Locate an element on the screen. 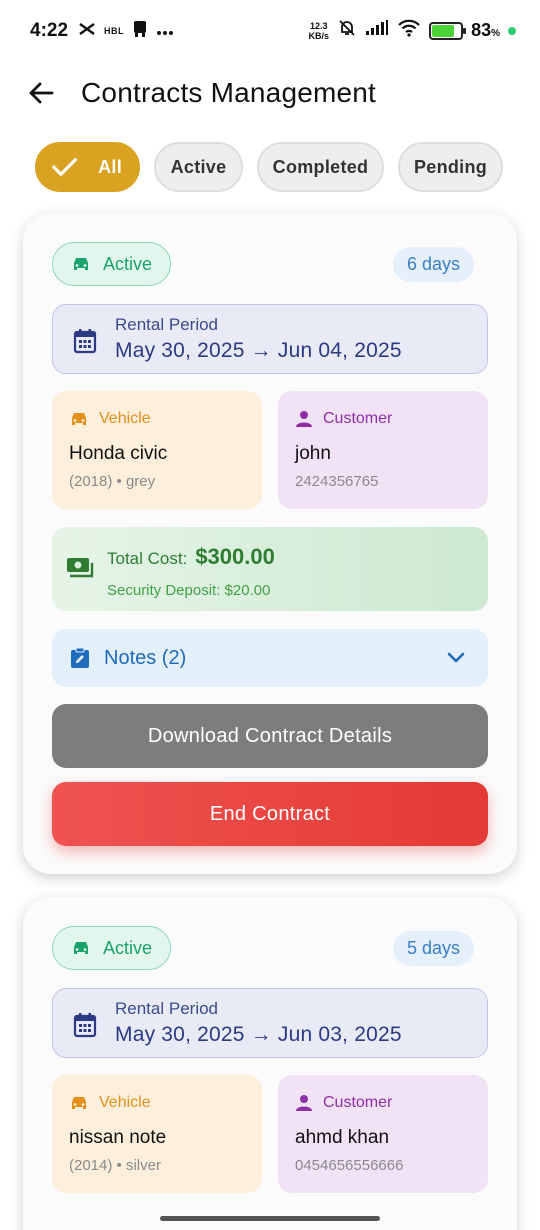  battery-icon is located at coordinates (448, 30).